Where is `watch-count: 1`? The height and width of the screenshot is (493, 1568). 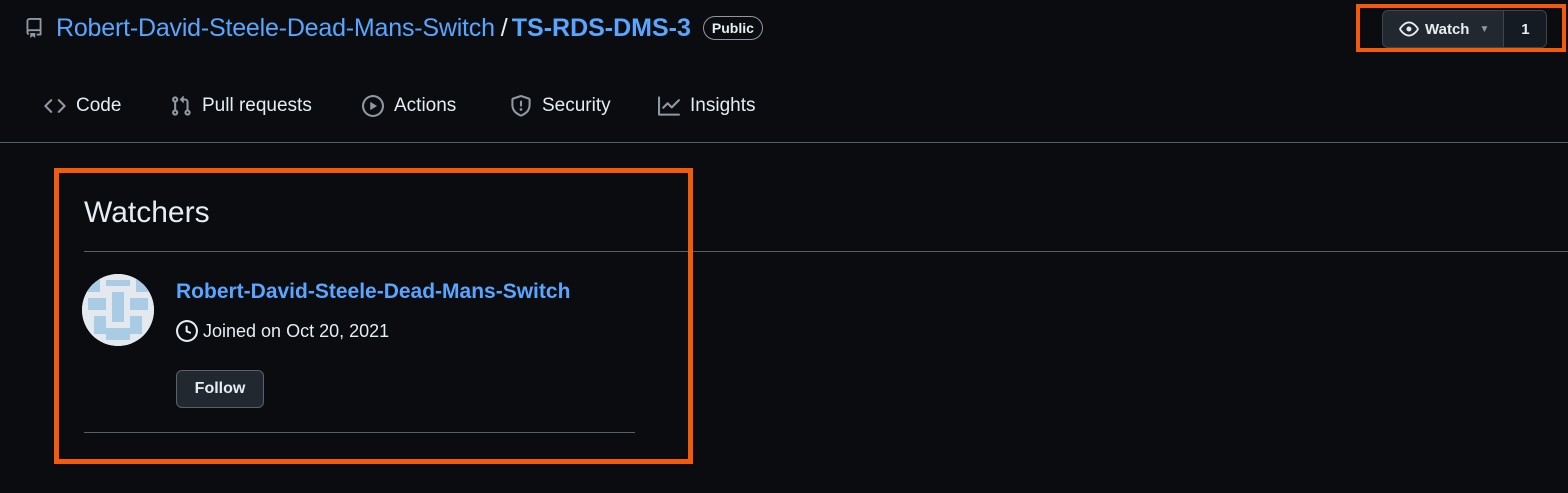
watch-count: 1 is located at coordinates (1525, 29).